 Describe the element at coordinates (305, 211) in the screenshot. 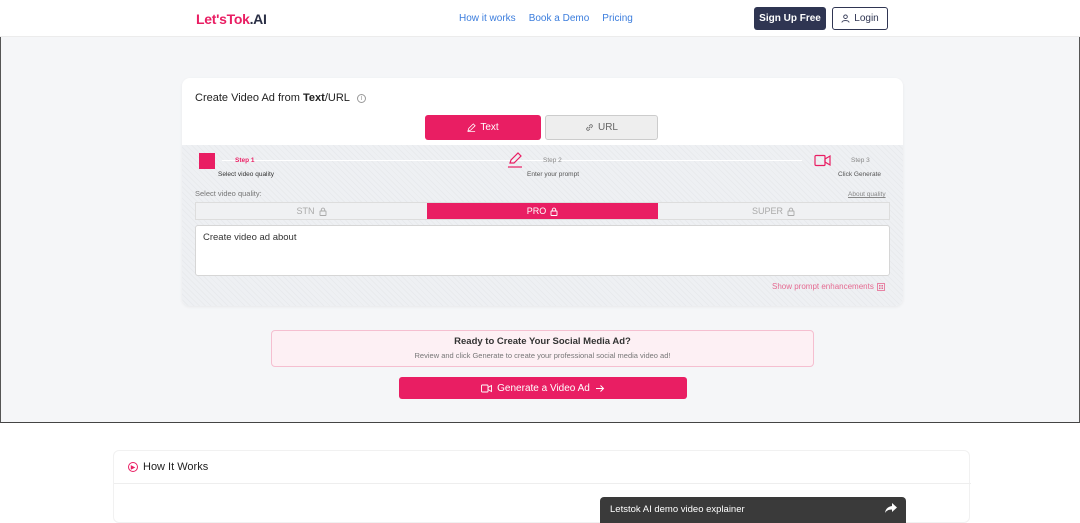

I see `quality-stn-label: STN` at that location.